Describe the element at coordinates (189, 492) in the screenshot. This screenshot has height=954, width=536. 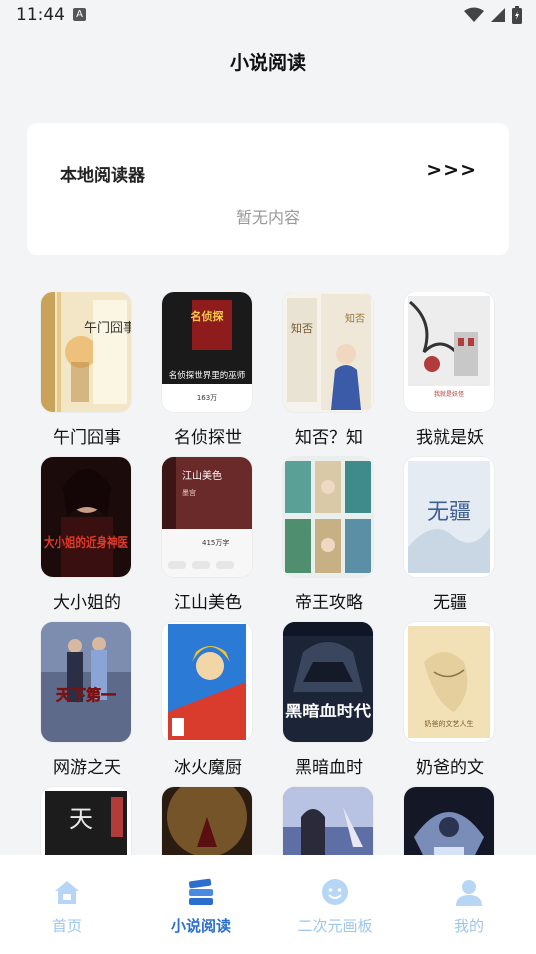
I see `svg-text: 墨宫` at that location.